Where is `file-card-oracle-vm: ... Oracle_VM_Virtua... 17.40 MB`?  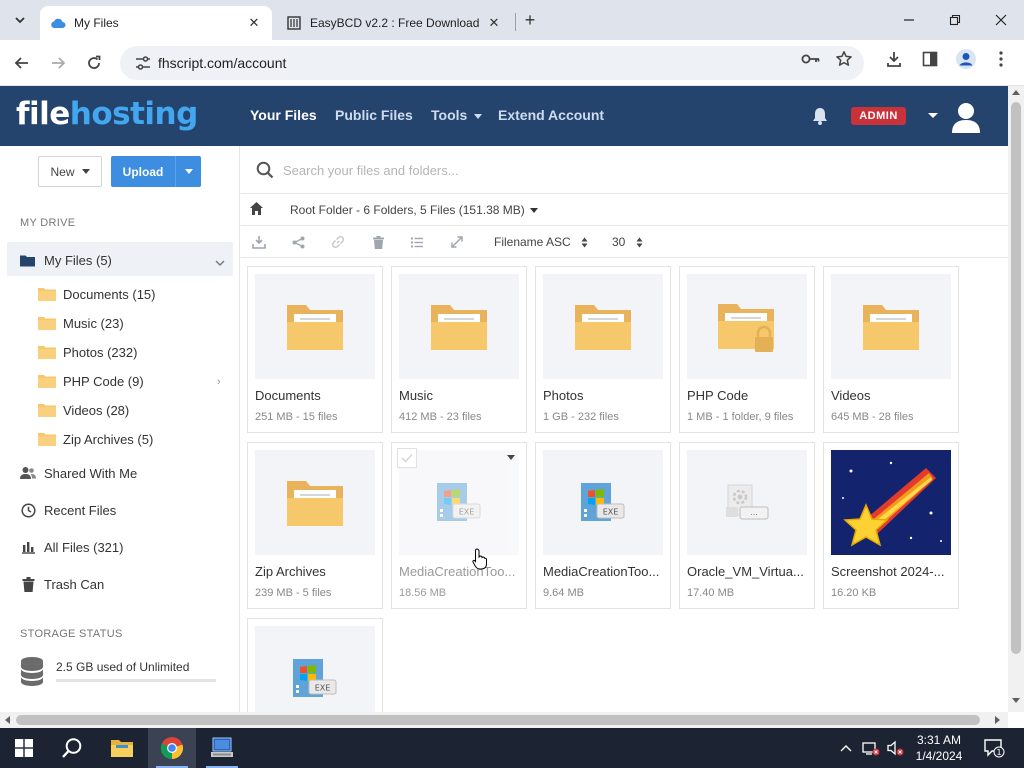
file-card-oracle-vm: ... Oracle_VM_Virtua... 17.40 MB is located at coordinates (747, 525).